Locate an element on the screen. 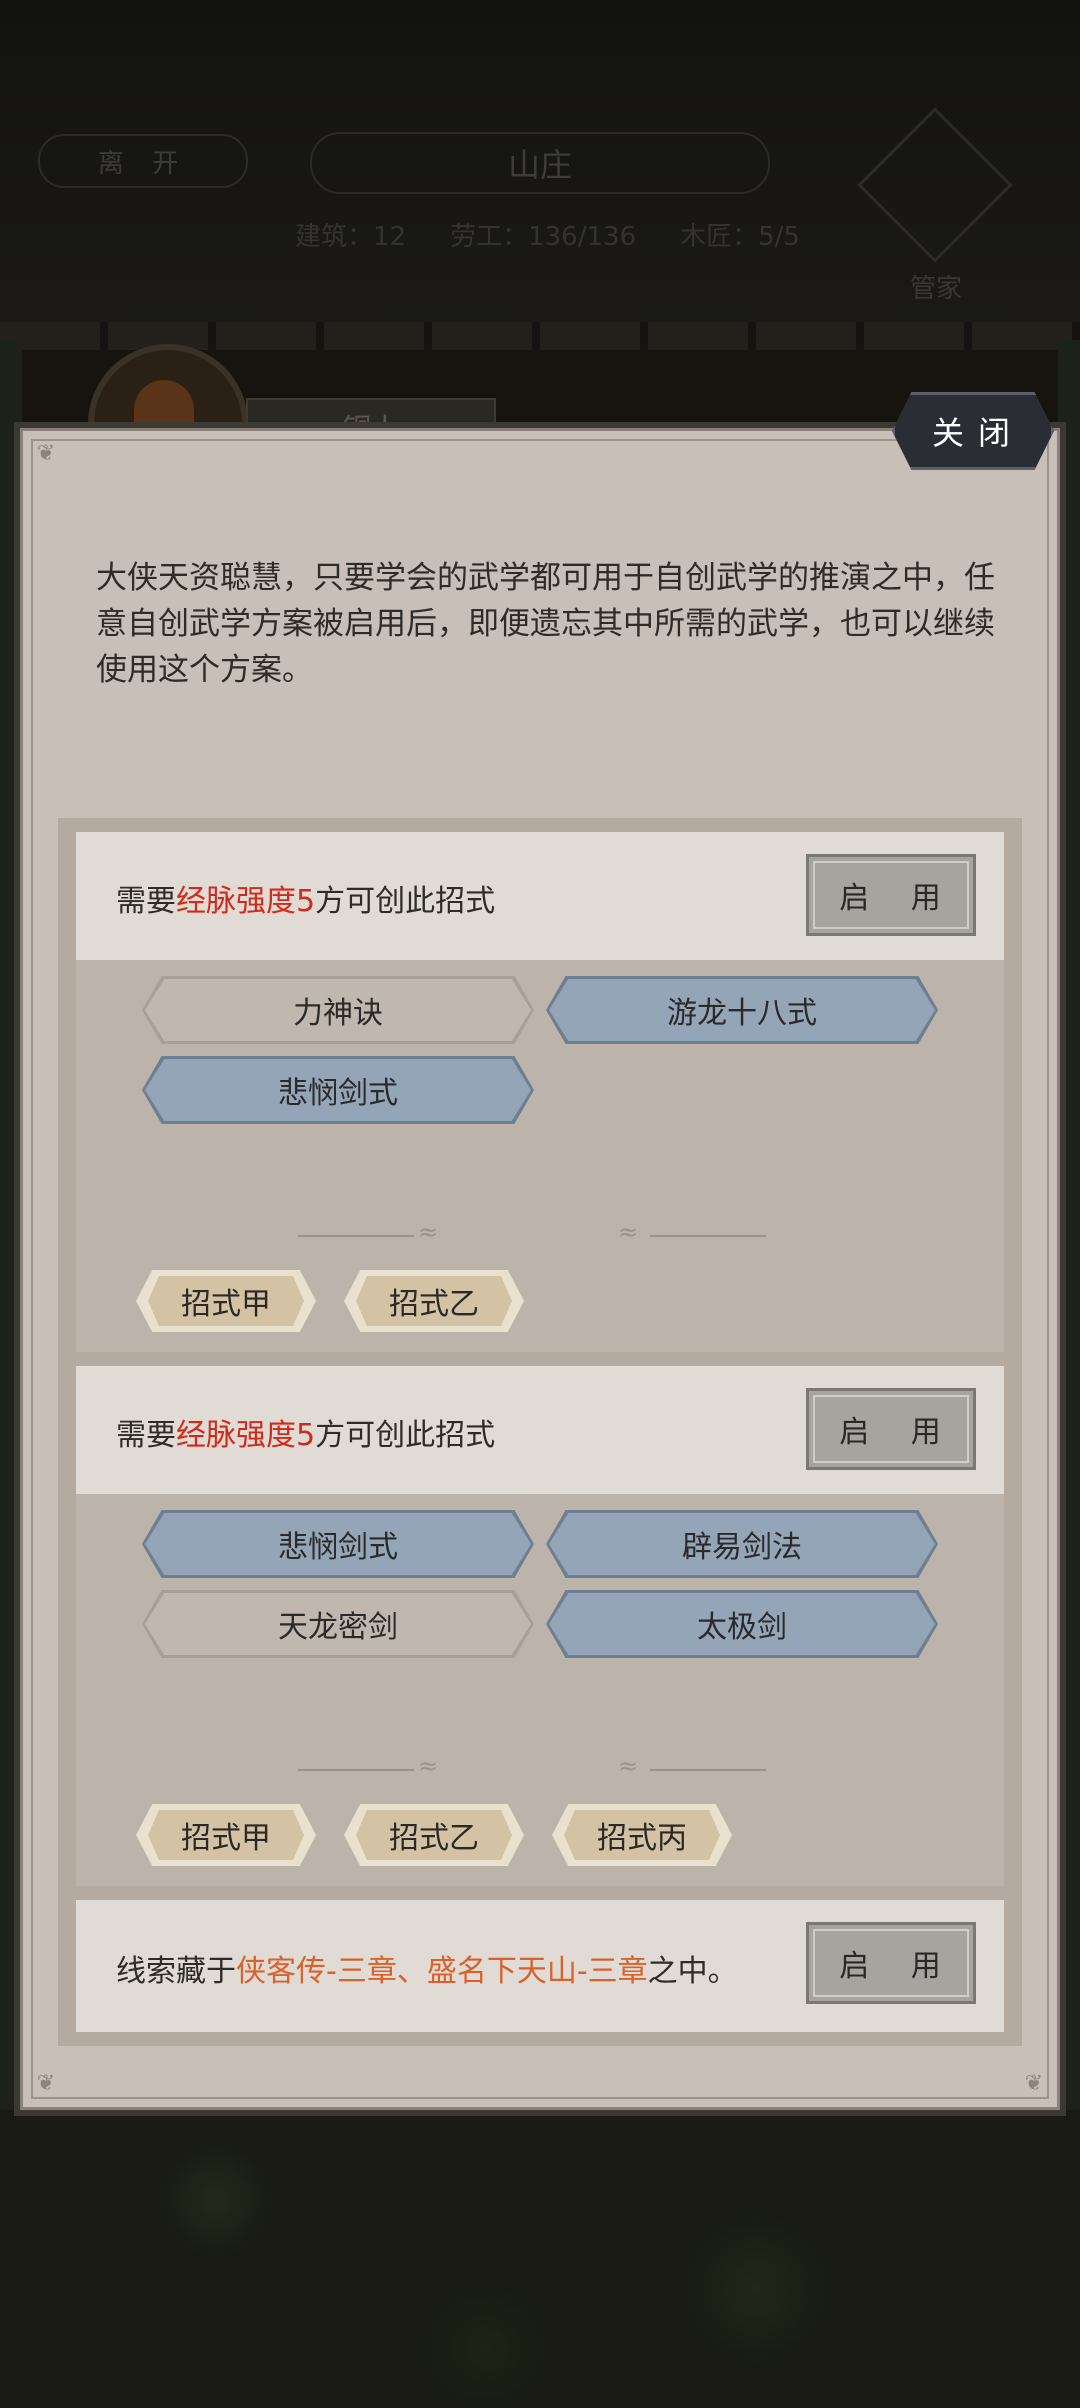 This screenshot has height=2408, width=1080. scheme-block-3: 线索藏于侠客传-三章、盛名下天山-三章之中。 启 用 is located at coordinates (540, 1966).